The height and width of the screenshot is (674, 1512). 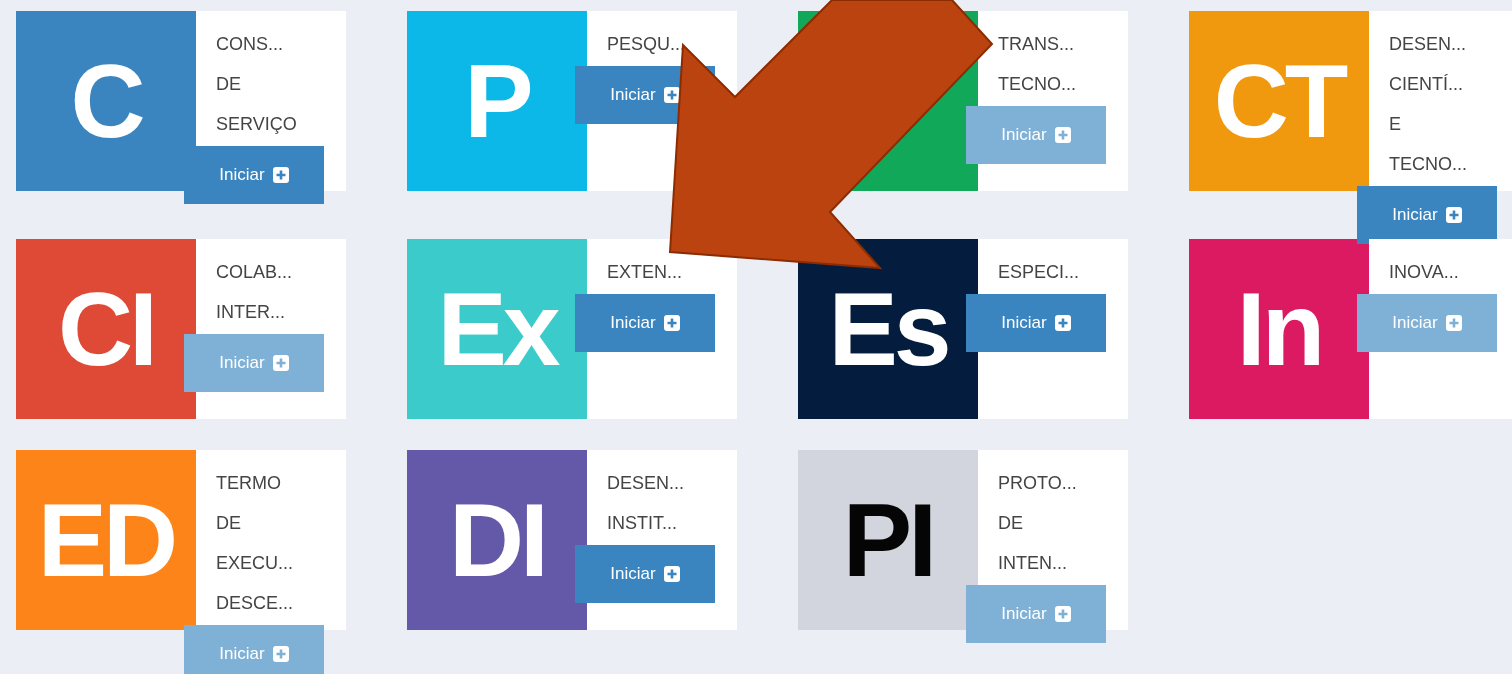 What do you see at coordinates (256, 124) in the screenshot?
I see `card-title-line: SERVIÇO` at bounding box center [256, 124].